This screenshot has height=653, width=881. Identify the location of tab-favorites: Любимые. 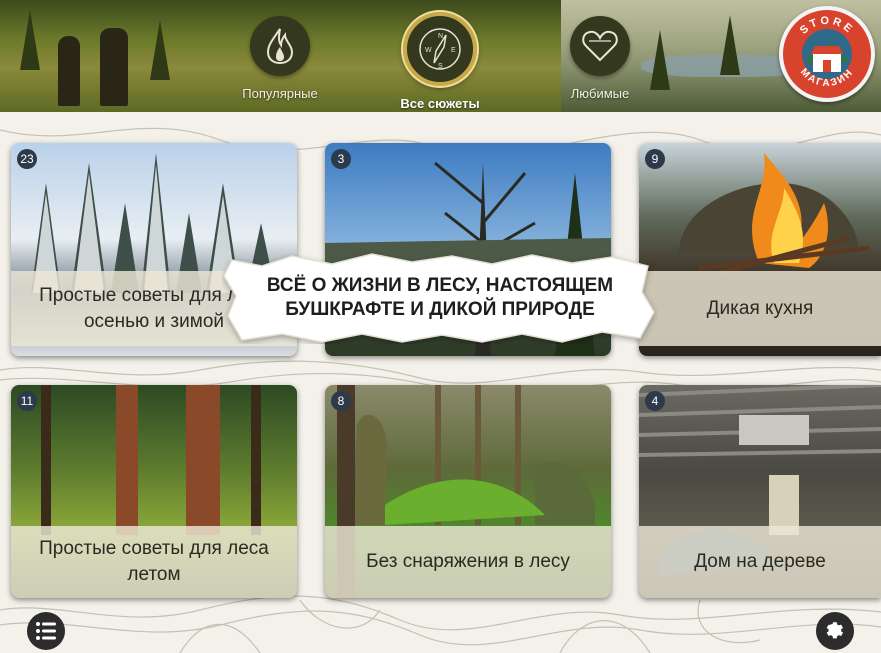
(600, 58).